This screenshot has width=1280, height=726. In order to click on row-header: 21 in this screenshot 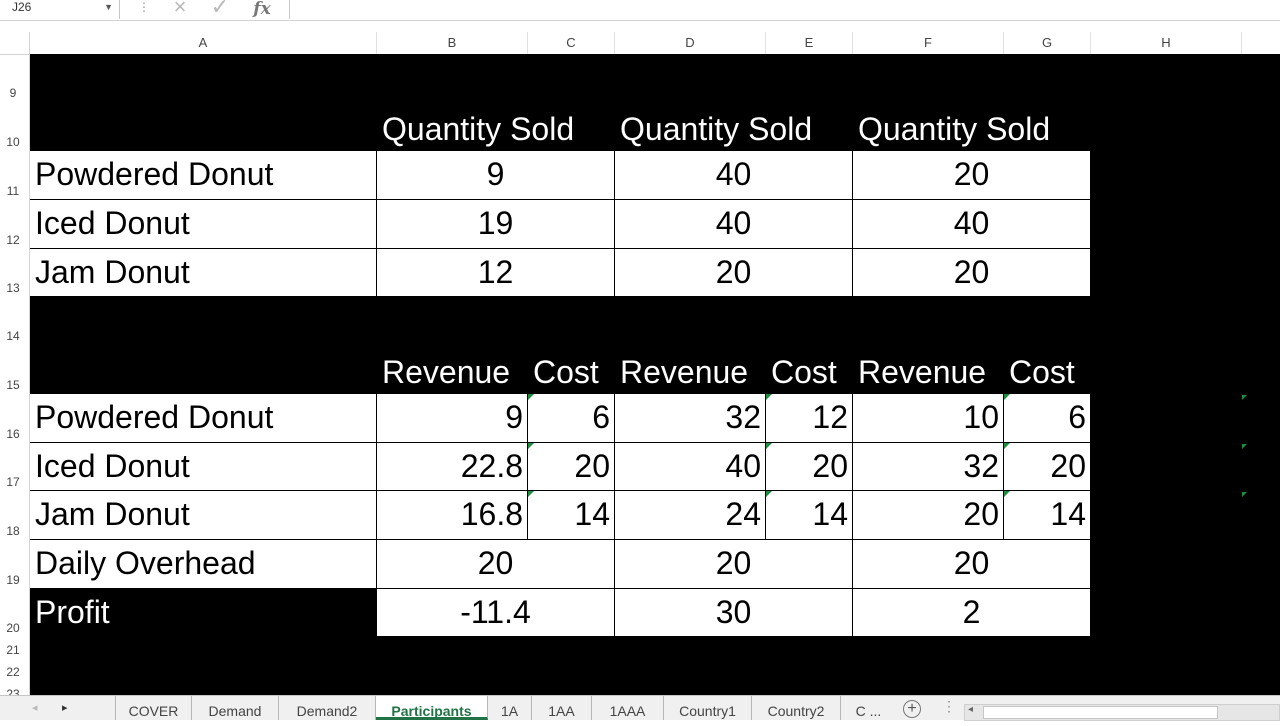, I will do `click(15, 648)`.